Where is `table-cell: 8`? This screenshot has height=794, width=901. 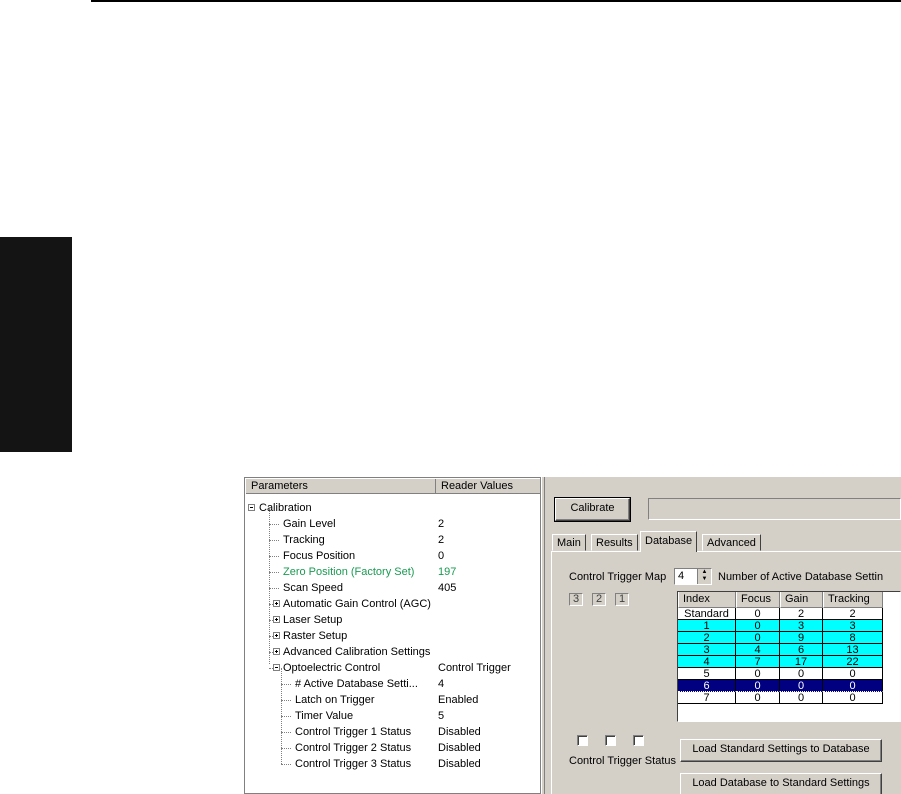 table-cell: 8 is located at coordinates (853, 638).